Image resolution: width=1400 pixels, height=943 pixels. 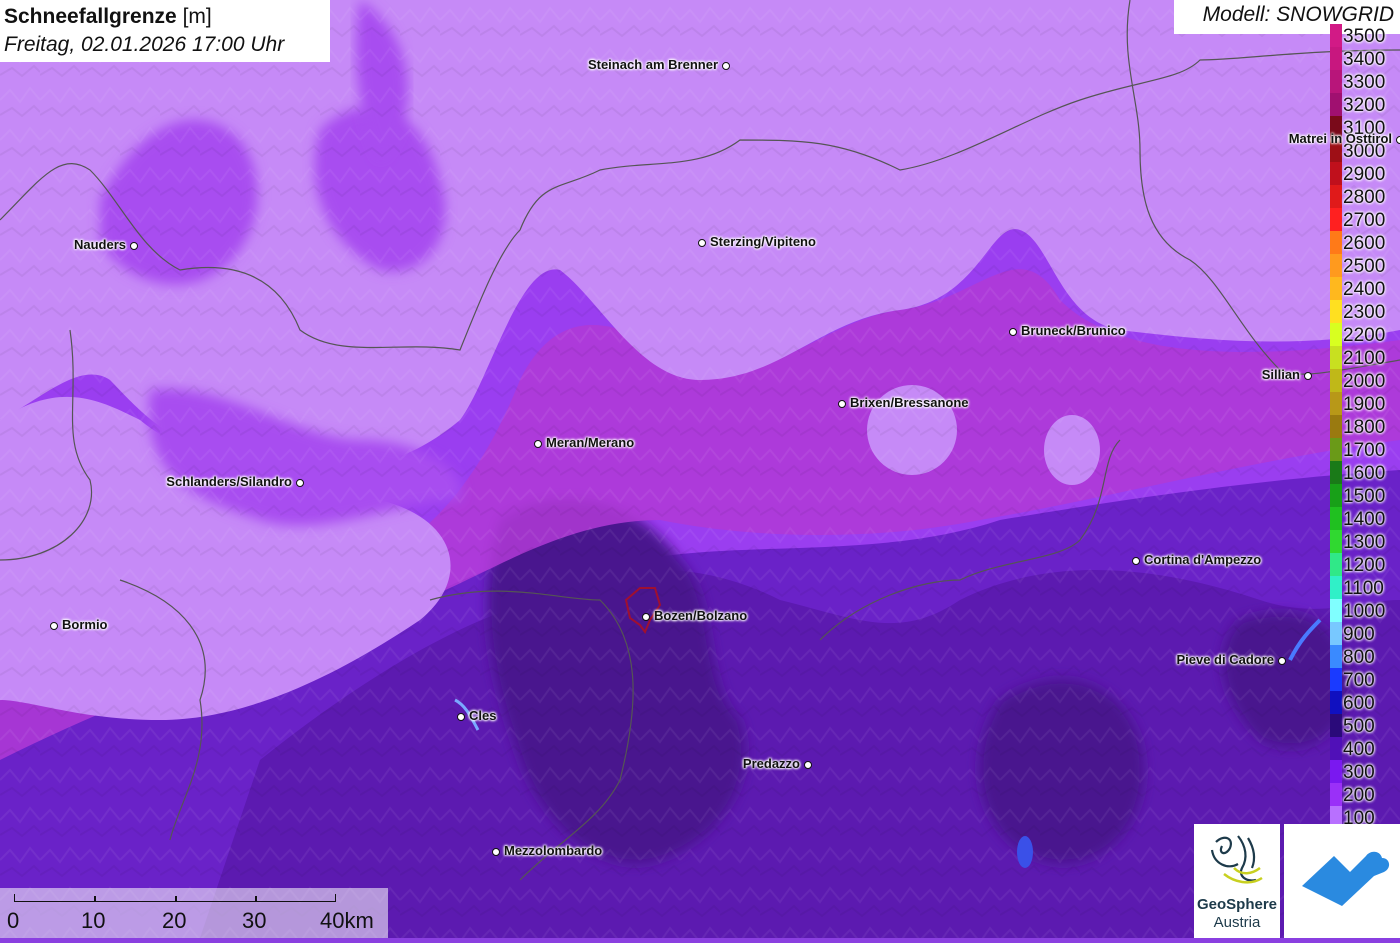 What do you see at coordinates (174, 920) in the screenshot?
I see `scale-label-20: 20` at bounding box center [174, 920].